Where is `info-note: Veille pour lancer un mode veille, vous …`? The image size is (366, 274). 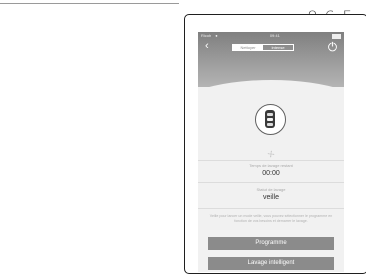 info-note: Veille pour lancer un mode veille, vous … is located at coordinates (271, 218).